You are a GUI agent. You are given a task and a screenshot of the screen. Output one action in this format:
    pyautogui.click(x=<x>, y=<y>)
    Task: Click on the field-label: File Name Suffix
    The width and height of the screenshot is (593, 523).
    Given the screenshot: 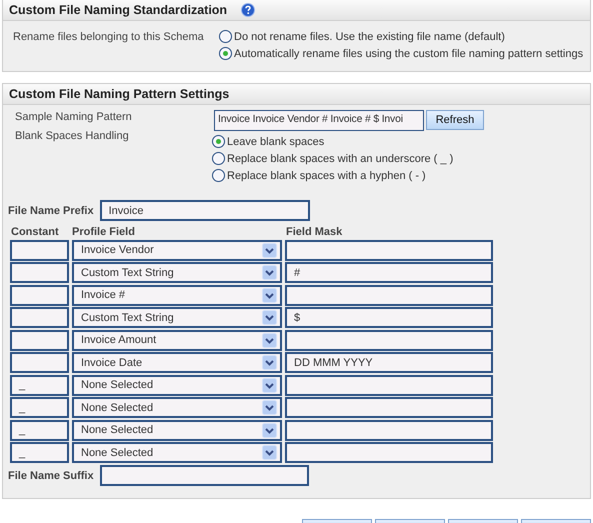 What is the action you would take?
    pyautogui.click(x=51, y=476)
    